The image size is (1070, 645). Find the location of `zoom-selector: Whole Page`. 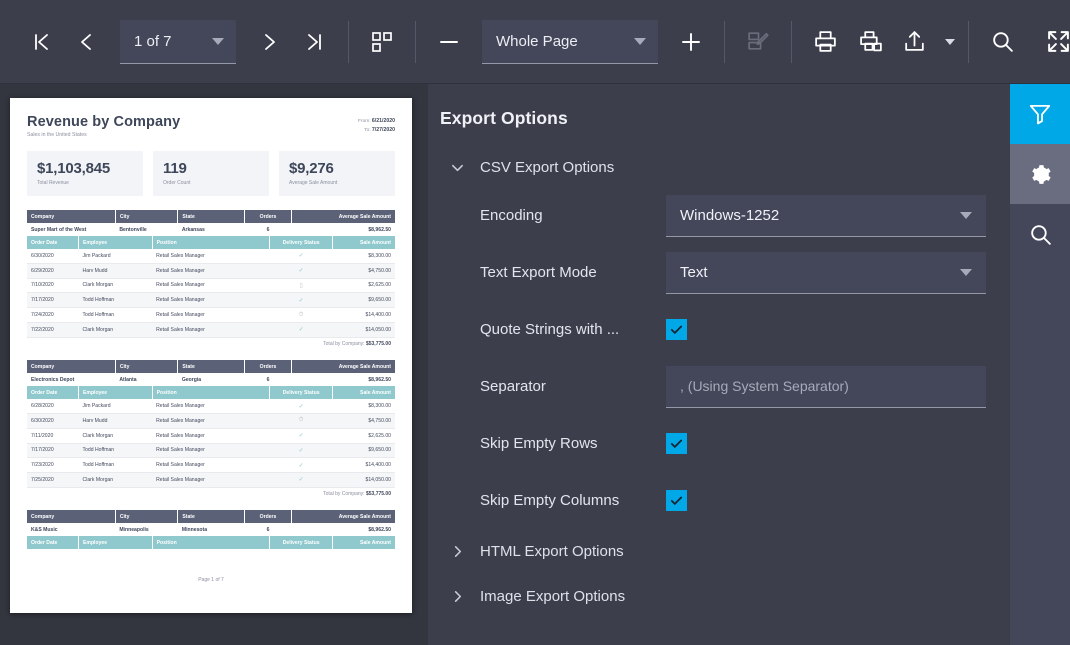

zoom-selector: Whole Page is located at coordinates (570, 41).